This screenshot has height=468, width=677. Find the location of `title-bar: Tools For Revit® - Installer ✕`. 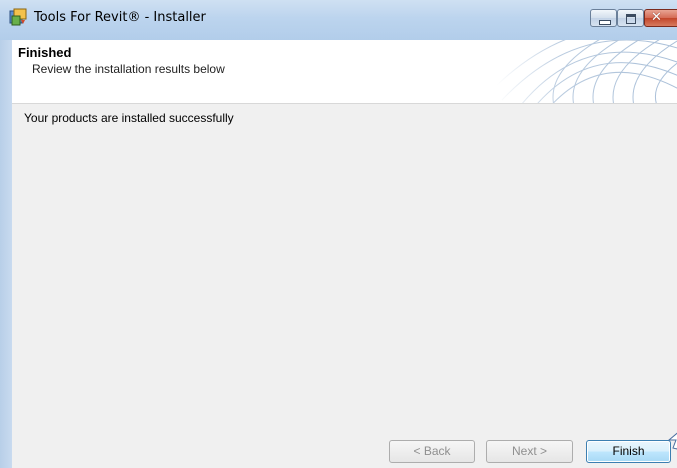

title-bar: Tools For Revit® - Installer ✕ is located at coordinates (338, 20).